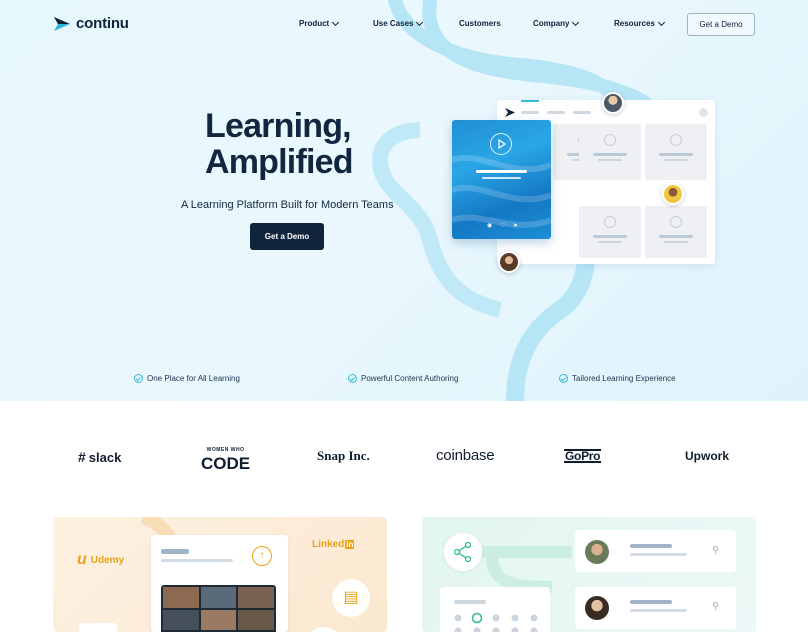 The width and height of the screenshot is (808, 632). I want to click on card-subtitle-line, so click(501, 178).